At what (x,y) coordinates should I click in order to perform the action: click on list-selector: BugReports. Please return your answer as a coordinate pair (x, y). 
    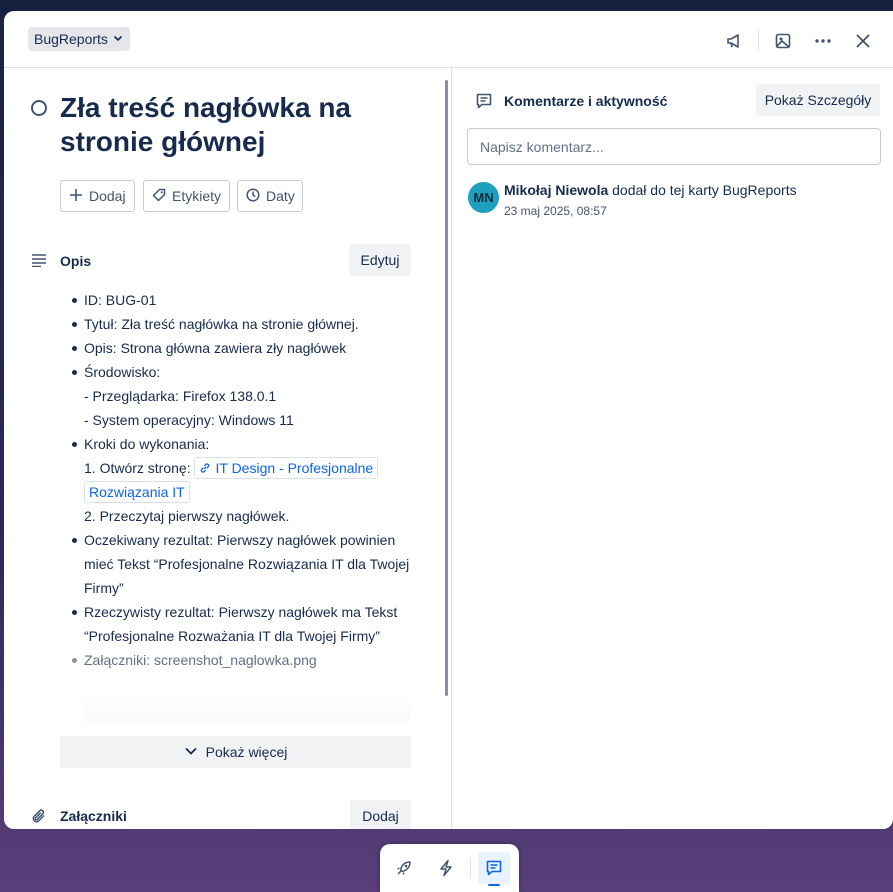
    Looking at the image, I should click on (79, 39).